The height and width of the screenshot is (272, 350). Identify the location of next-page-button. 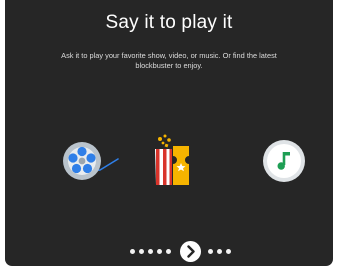
(190, 251).